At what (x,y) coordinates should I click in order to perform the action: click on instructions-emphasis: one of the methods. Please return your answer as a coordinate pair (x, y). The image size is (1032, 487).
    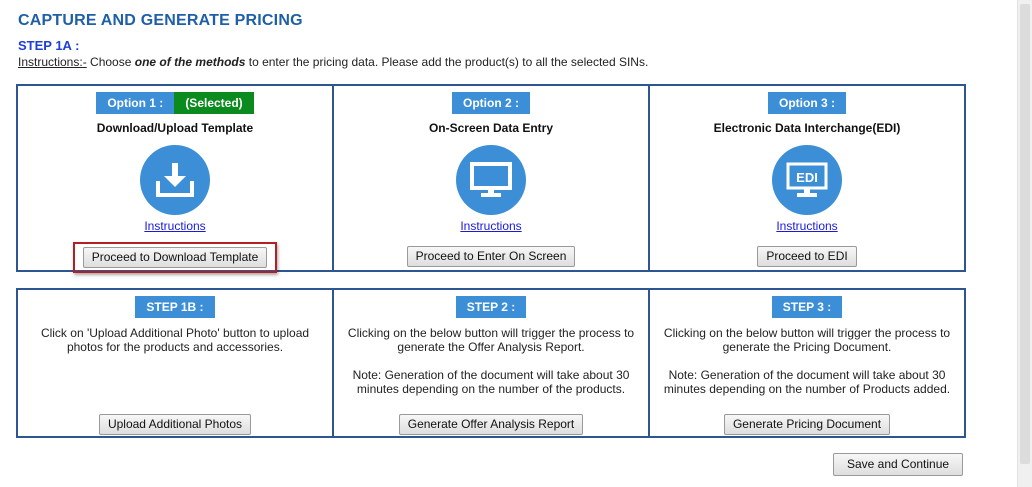
    Looking at the image, I should click on (190, 62).